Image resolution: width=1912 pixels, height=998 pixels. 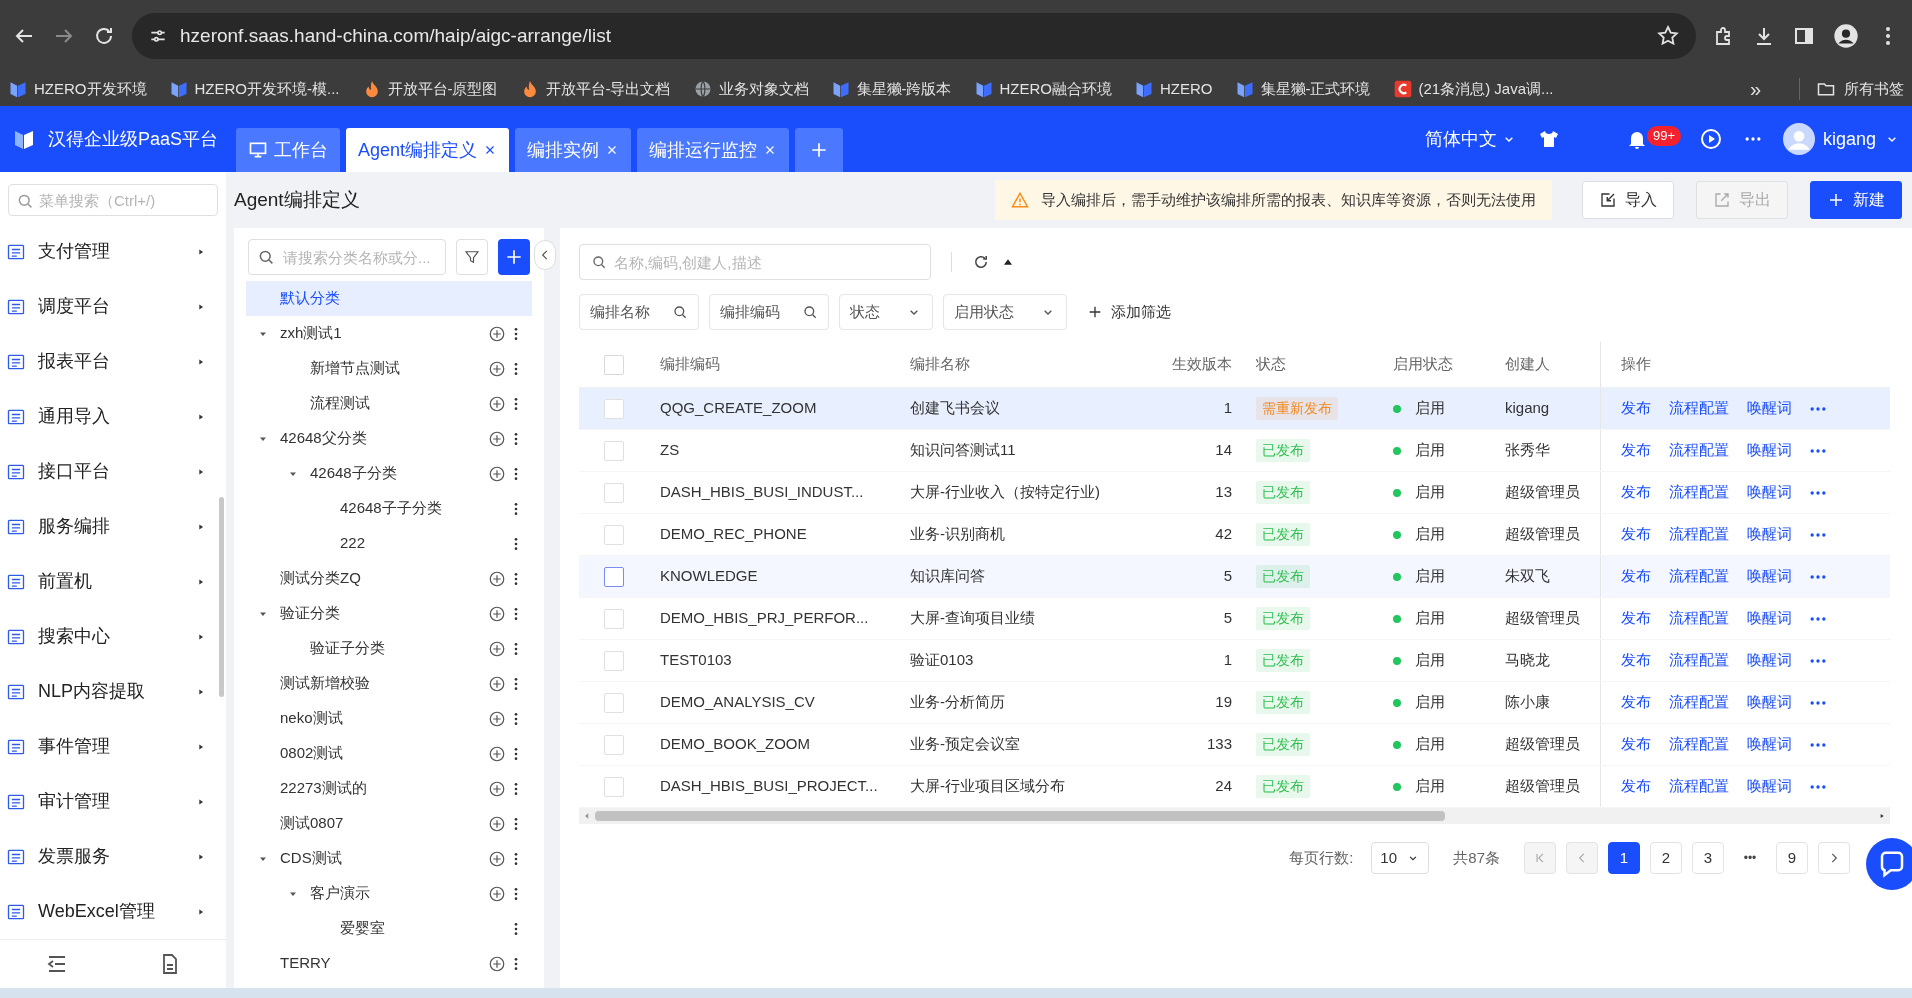 I want to click on profile-icon, so click(x=1846, y=36).